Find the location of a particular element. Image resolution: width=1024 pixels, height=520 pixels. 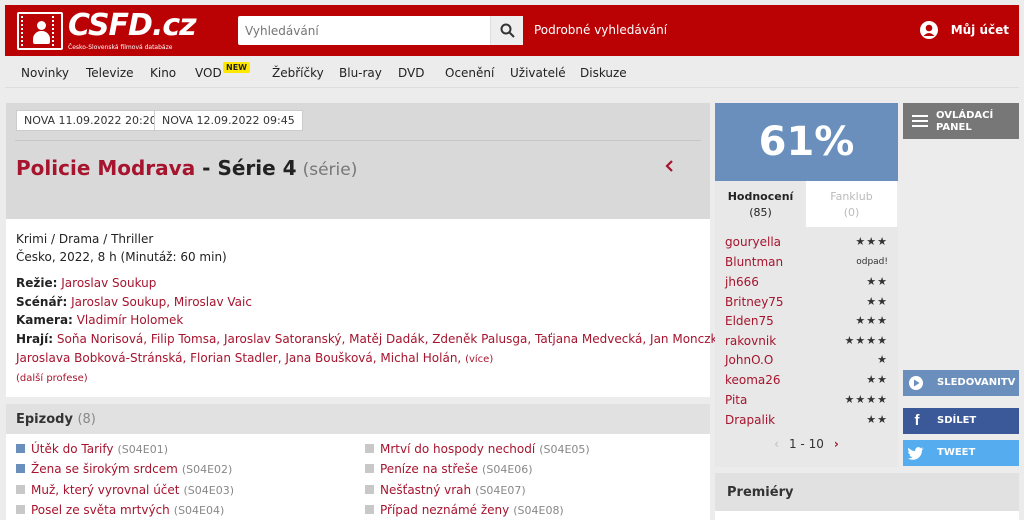

nav-item-televize: Televize is located at coordinates (110, 73).